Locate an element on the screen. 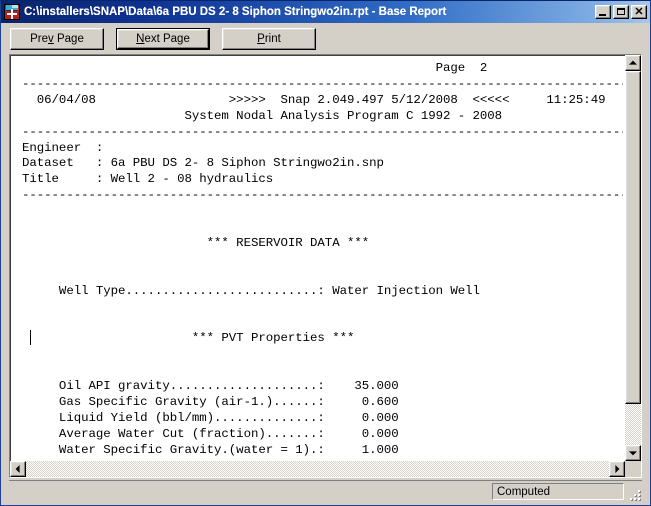 This screenshot has height=506, width=651. print-button: Print is located at coordinates (269, 38).